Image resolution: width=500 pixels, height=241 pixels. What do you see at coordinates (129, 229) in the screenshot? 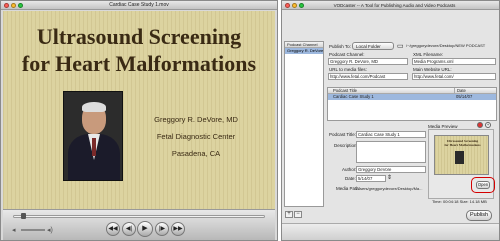
I see `previous-button: ◀|` at bounding box center [129, 229].